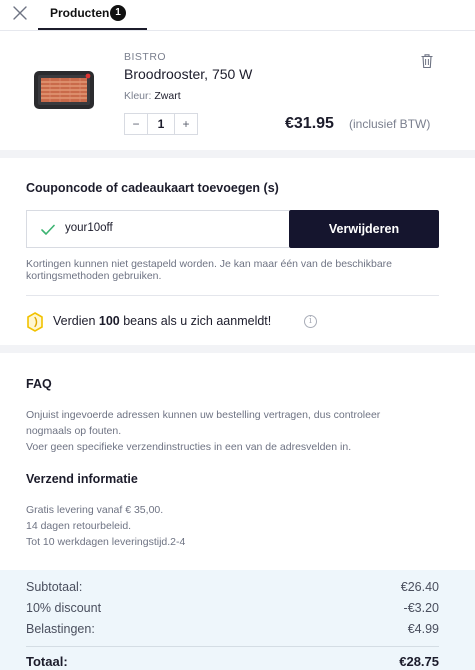  What do you see at coordinates (136, 124) in the screenshot?
I see `decrease-button: −` at bounding box center [136, 124].